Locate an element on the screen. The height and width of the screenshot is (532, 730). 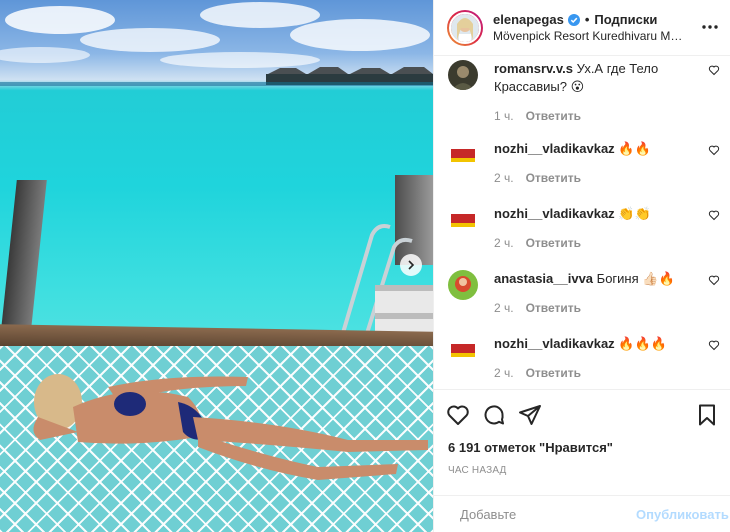
chevron-right-icon is located at coordinates (411, 265).